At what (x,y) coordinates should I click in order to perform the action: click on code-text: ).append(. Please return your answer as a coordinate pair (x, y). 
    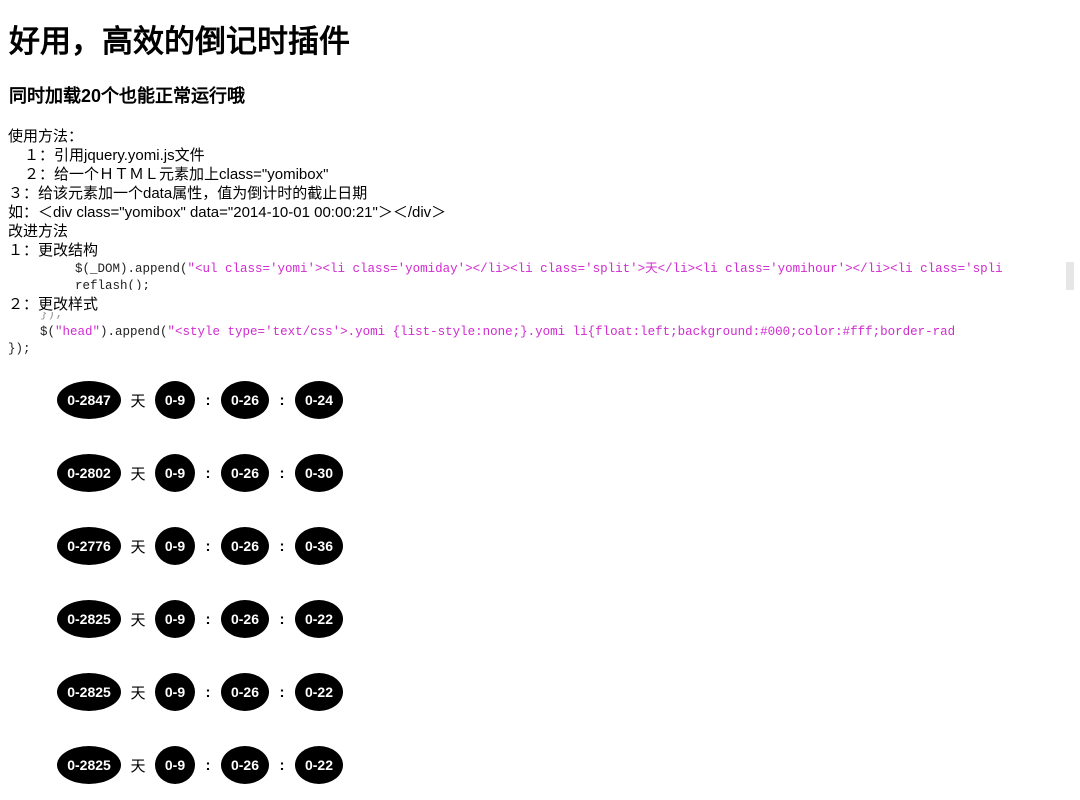
    Looking at the image, I should click on (134, 332).